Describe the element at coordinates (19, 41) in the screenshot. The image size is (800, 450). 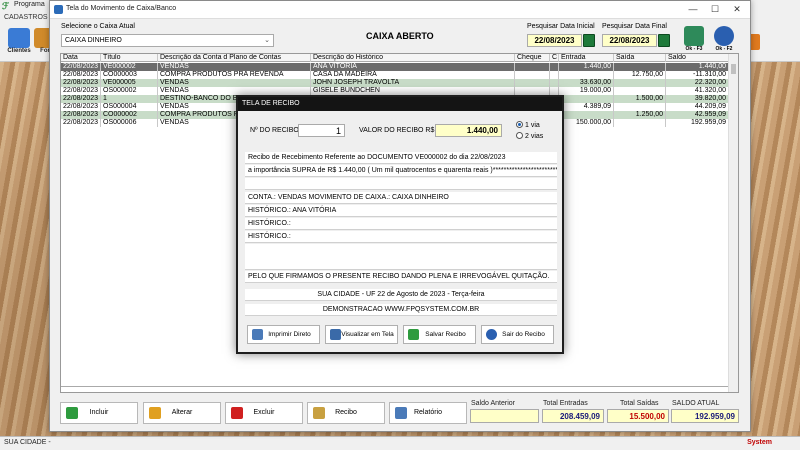
I see `clients-toolbar-button: Clientes` at that location.